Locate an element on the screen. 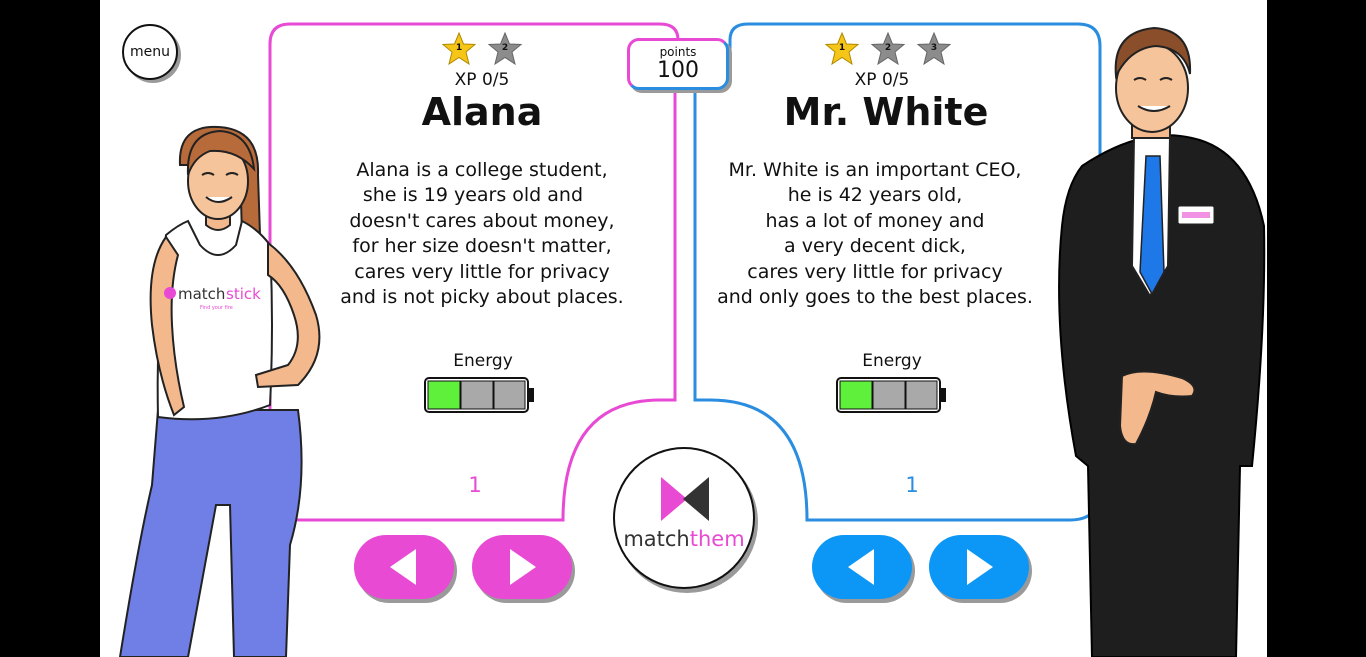 The height and width of the screenshot is (657, 1366). points-label: points is located at coordinates (678, 52).